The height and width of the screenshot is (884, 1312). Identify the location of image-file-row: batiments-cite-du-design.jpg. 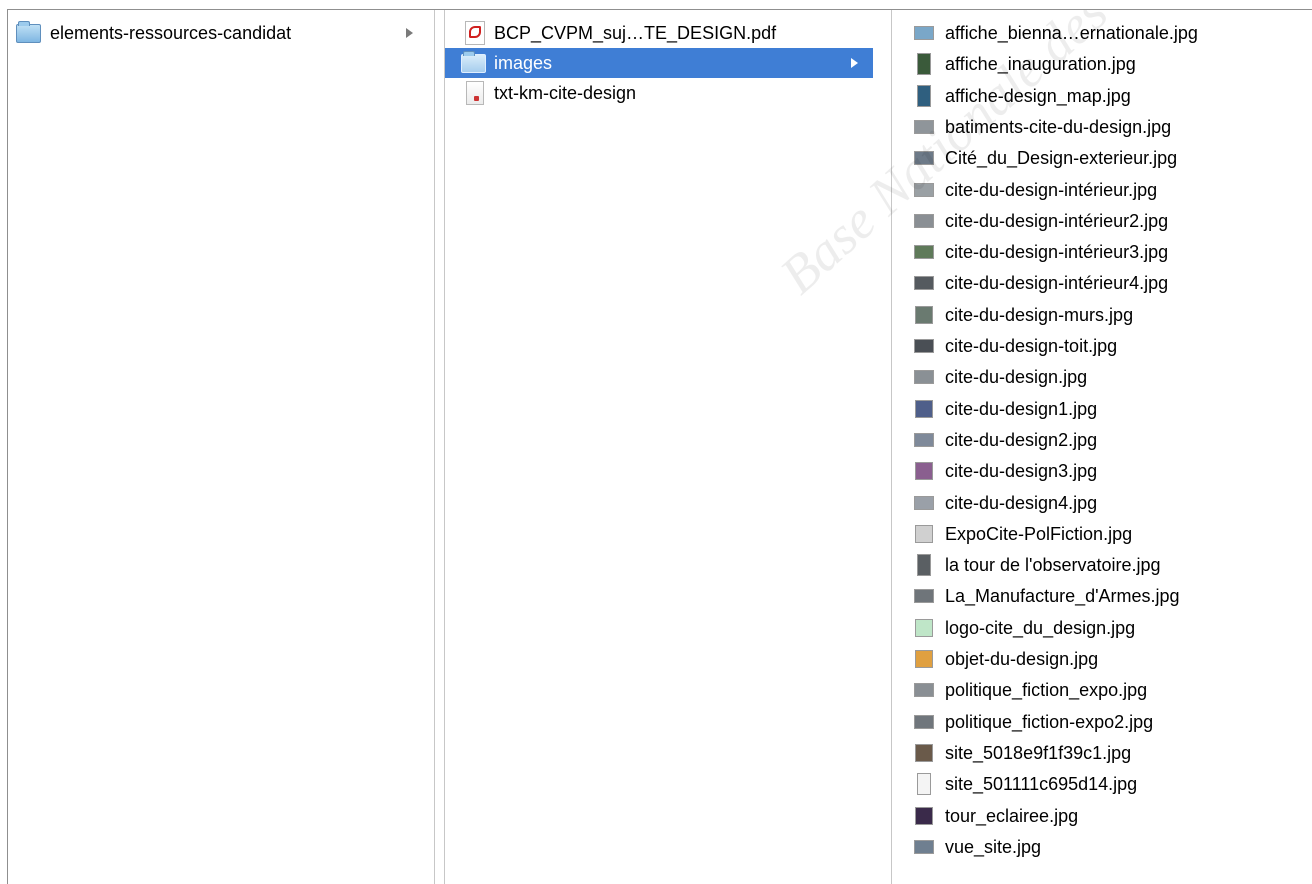
(1102, 127).